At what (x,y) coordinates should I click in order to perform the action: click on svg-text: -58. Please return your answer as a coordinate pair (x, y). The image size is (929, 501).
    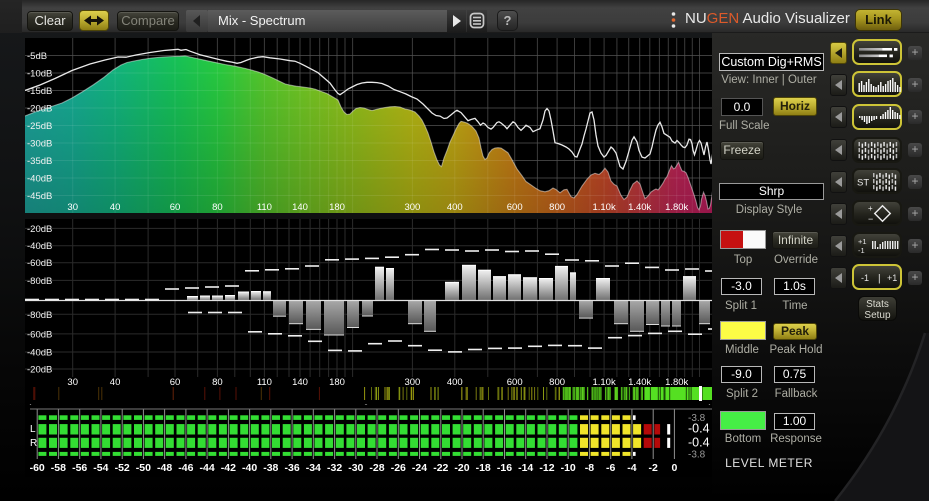
    Looking at the image, I should click on (58, 468).